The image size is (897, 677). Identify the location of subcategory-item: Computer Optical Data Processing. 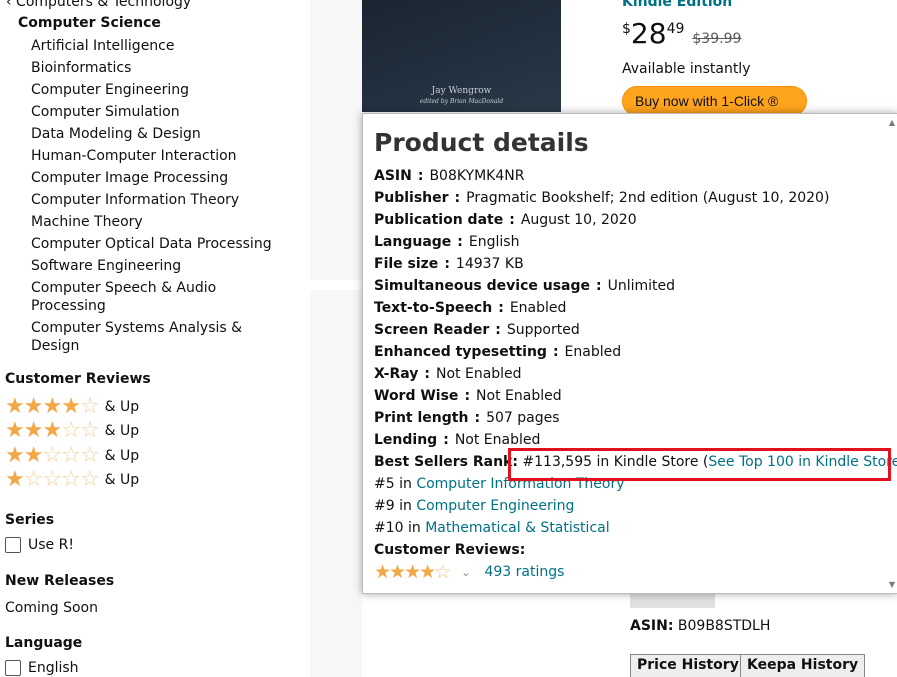
(161, 244).